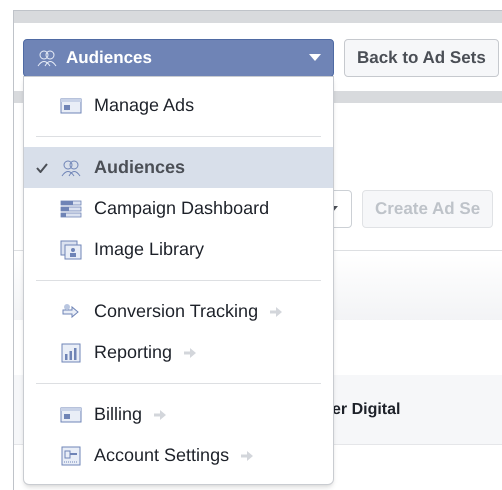  Describe the element at coordinates (71, 456) in the screenshot. I see `settings-card-icon` at that location.